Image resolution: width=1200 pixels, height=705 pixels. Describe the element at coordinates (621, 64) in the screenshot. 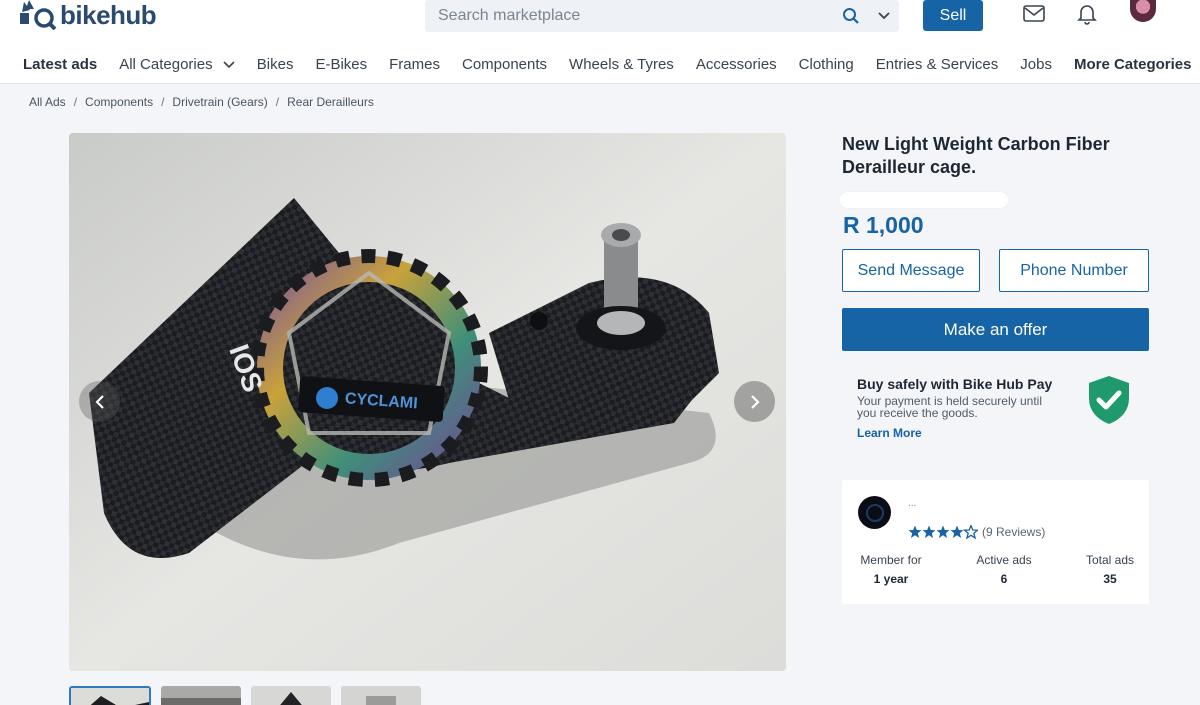

I see `nav-wheels-tyres: Wheels & Tyres` at that location.